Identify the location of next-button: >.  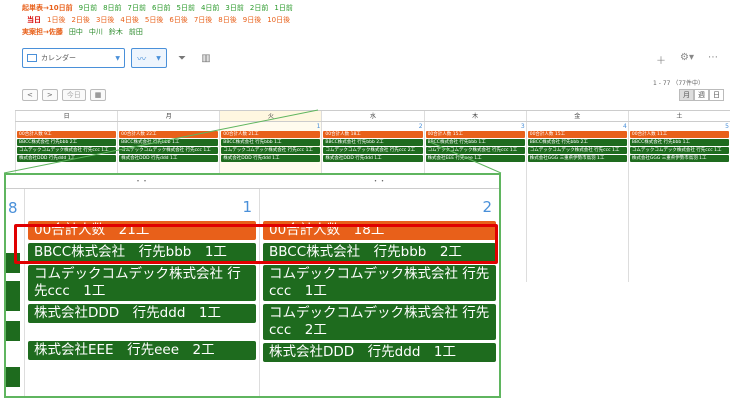
(49, 95).